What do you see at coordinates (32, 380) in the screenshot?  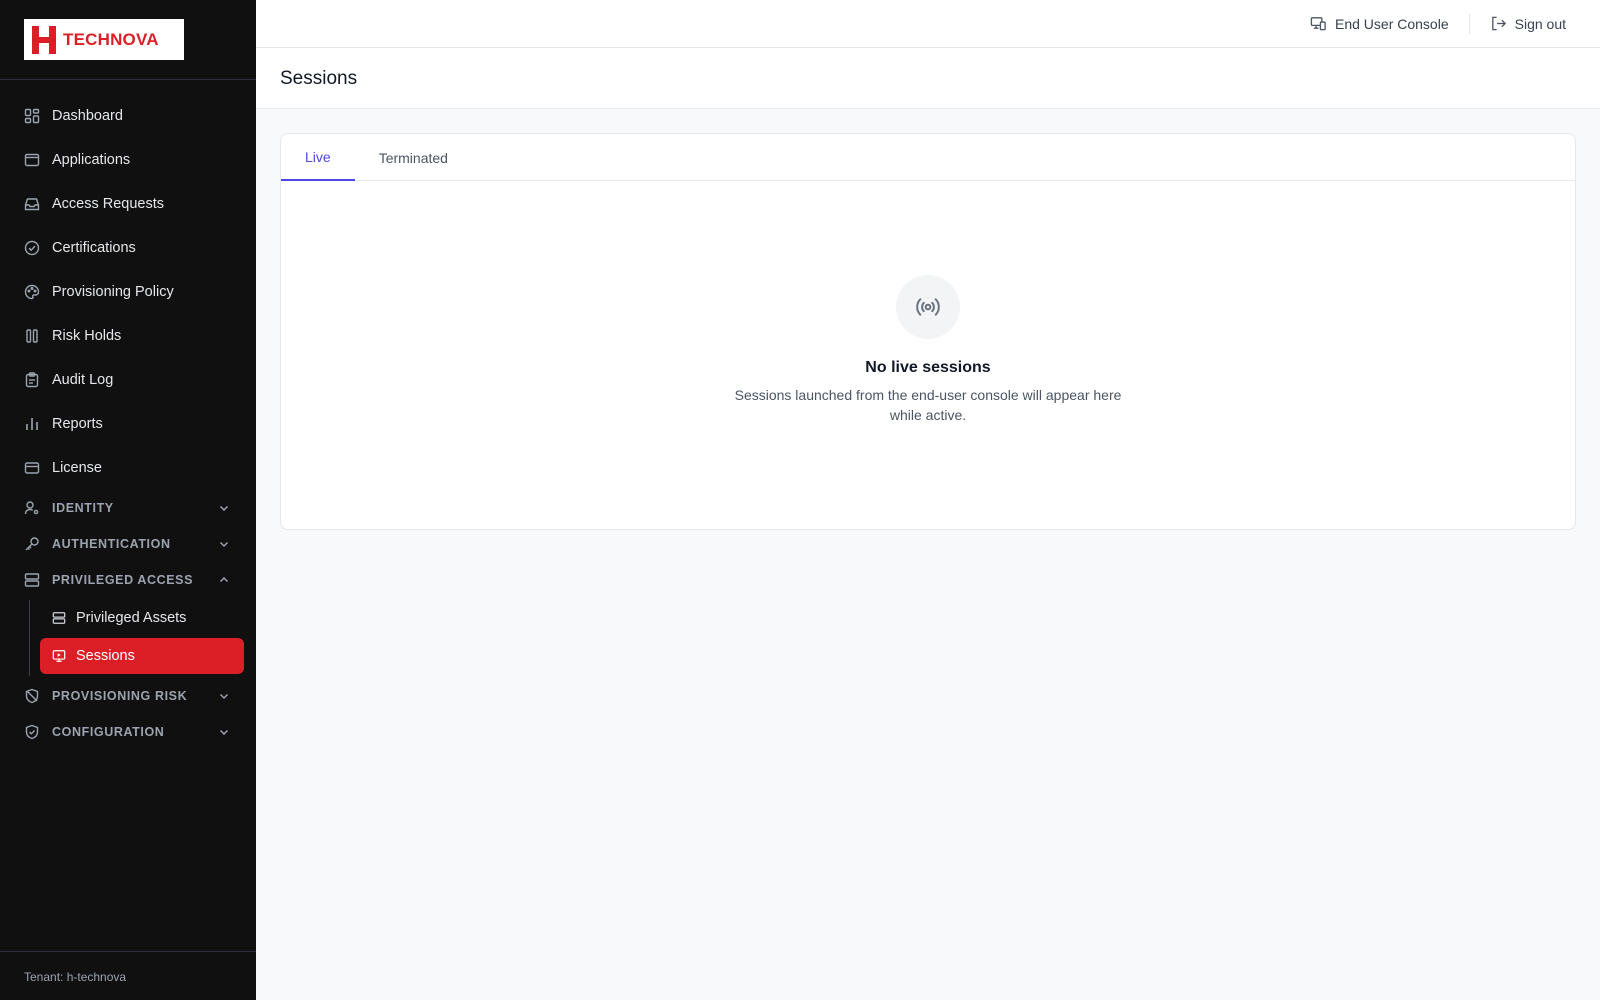 I see `clipboard-icon` at bounding box center [32, 380].